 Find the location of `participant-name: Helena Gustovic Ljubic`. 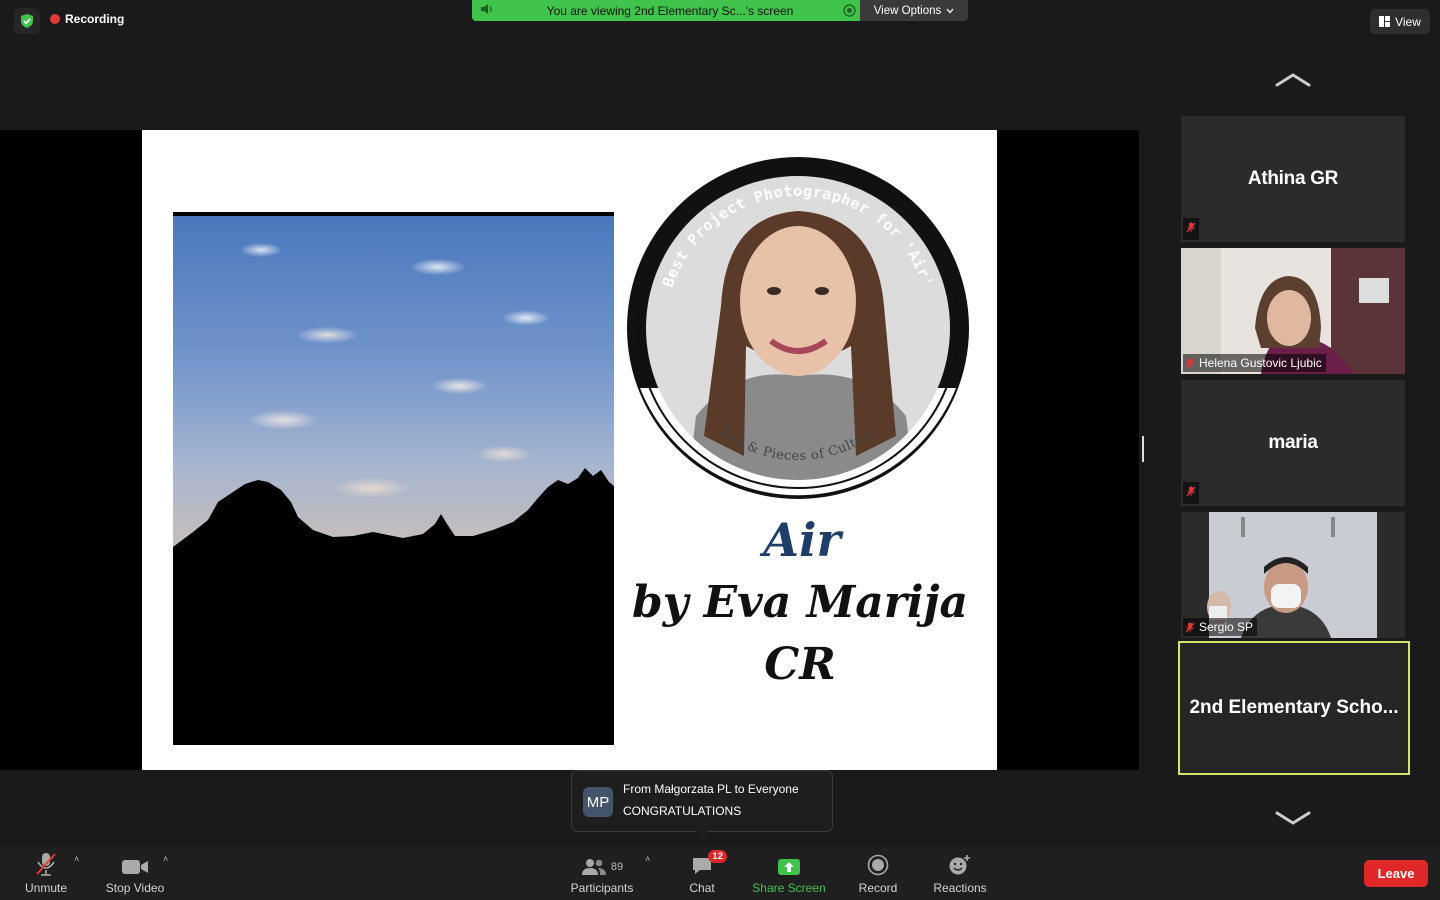

participant-name: Helena Gustovic Ljubic is located at coordinates (1260, 363).